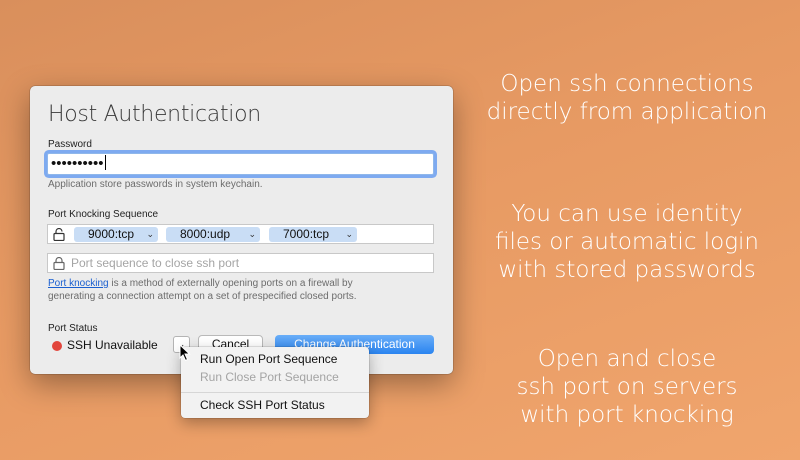 Image resolution: width=800 pixels, height=460 pixels. Describe the element at coordinates (185, 353) in the screenshot. I see `mouse-pointer-icon` at that location.